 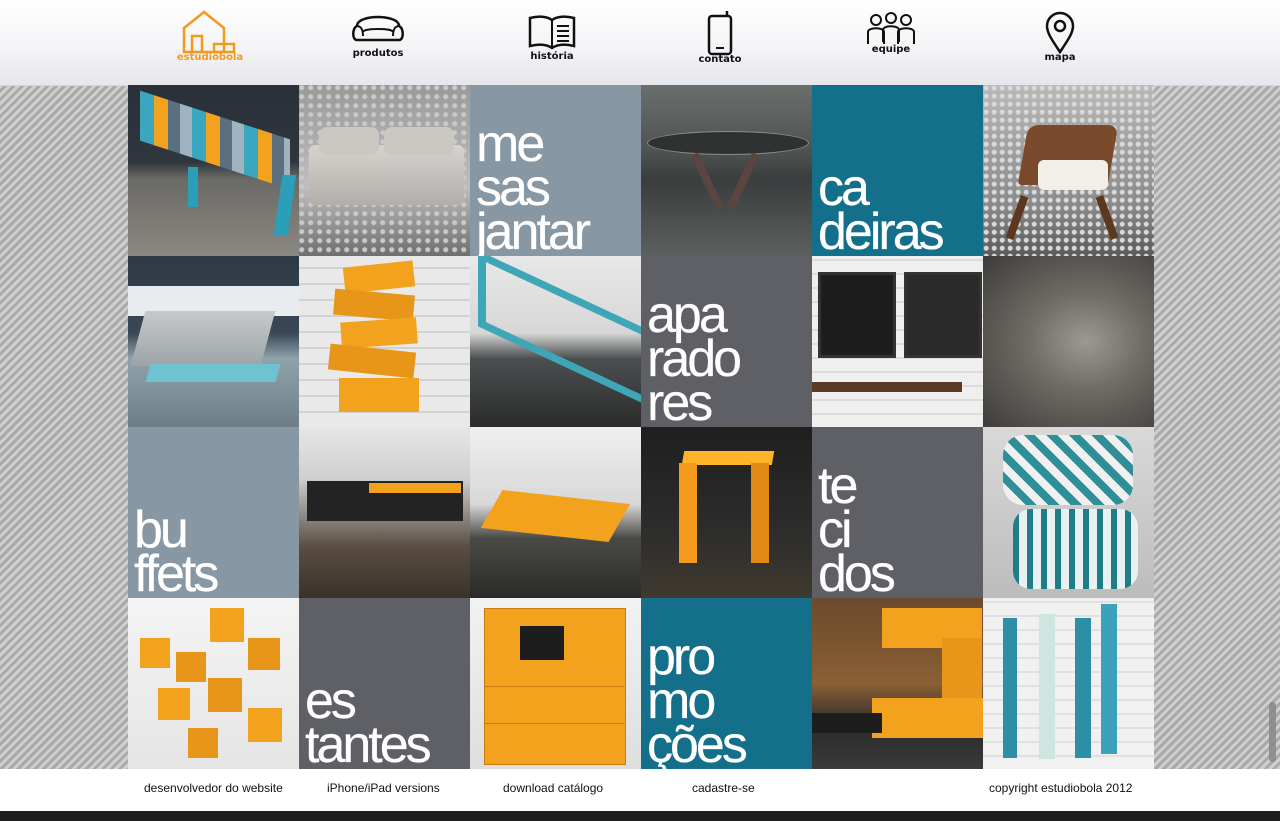 I want to click on category-mesas-jantar: me sas jantar, so click(x=555, y=170).